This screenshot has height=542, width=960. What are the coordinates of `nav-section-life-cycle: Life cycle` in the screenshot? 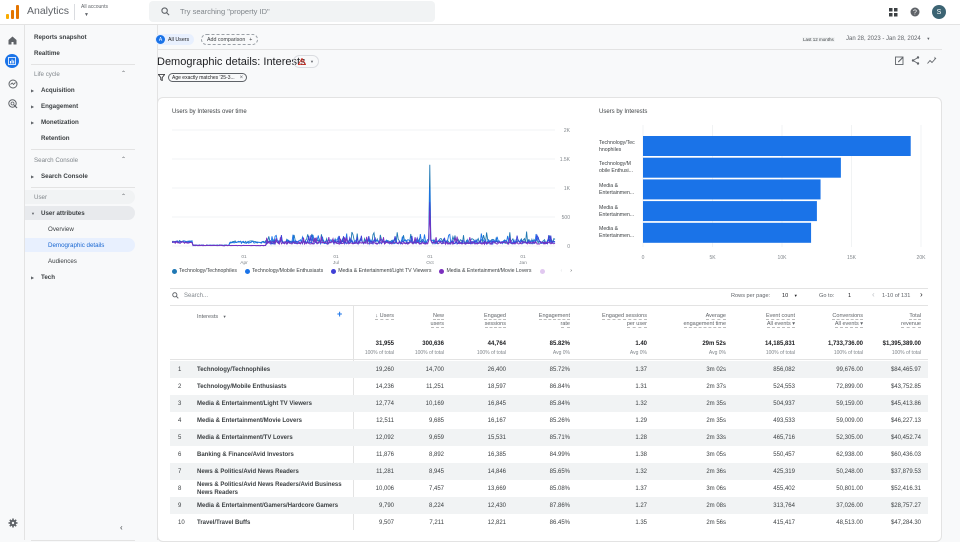 It's located at (89, 74).